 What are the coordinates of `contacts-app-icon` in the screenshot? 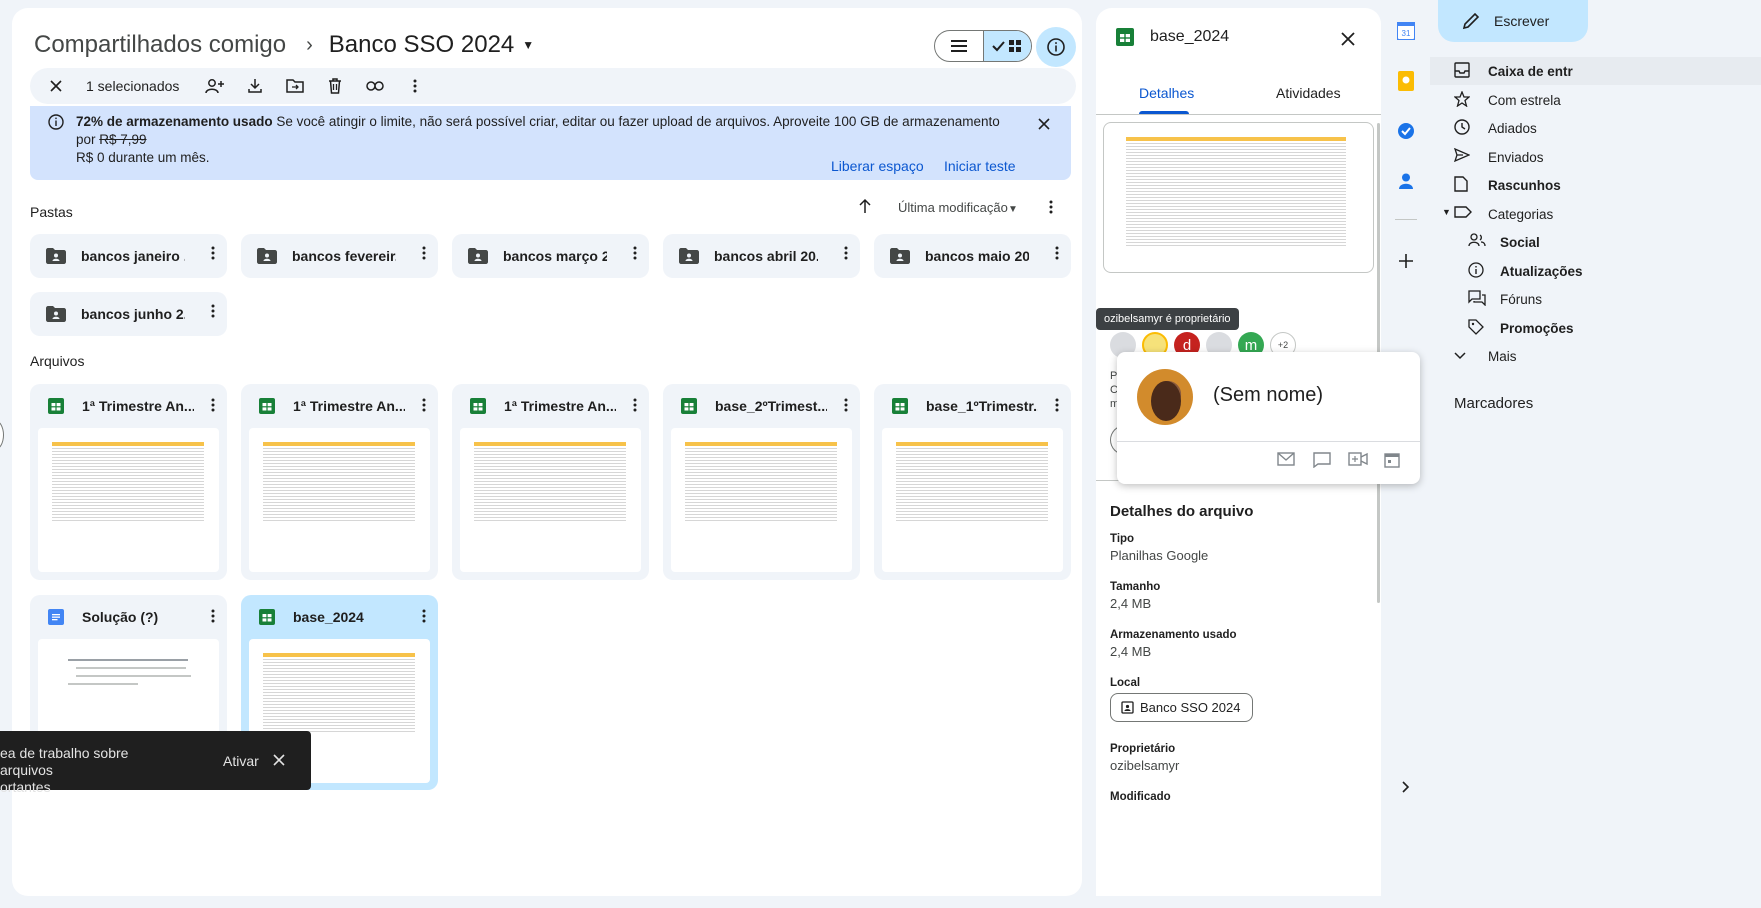 It's located at (1406, 181).